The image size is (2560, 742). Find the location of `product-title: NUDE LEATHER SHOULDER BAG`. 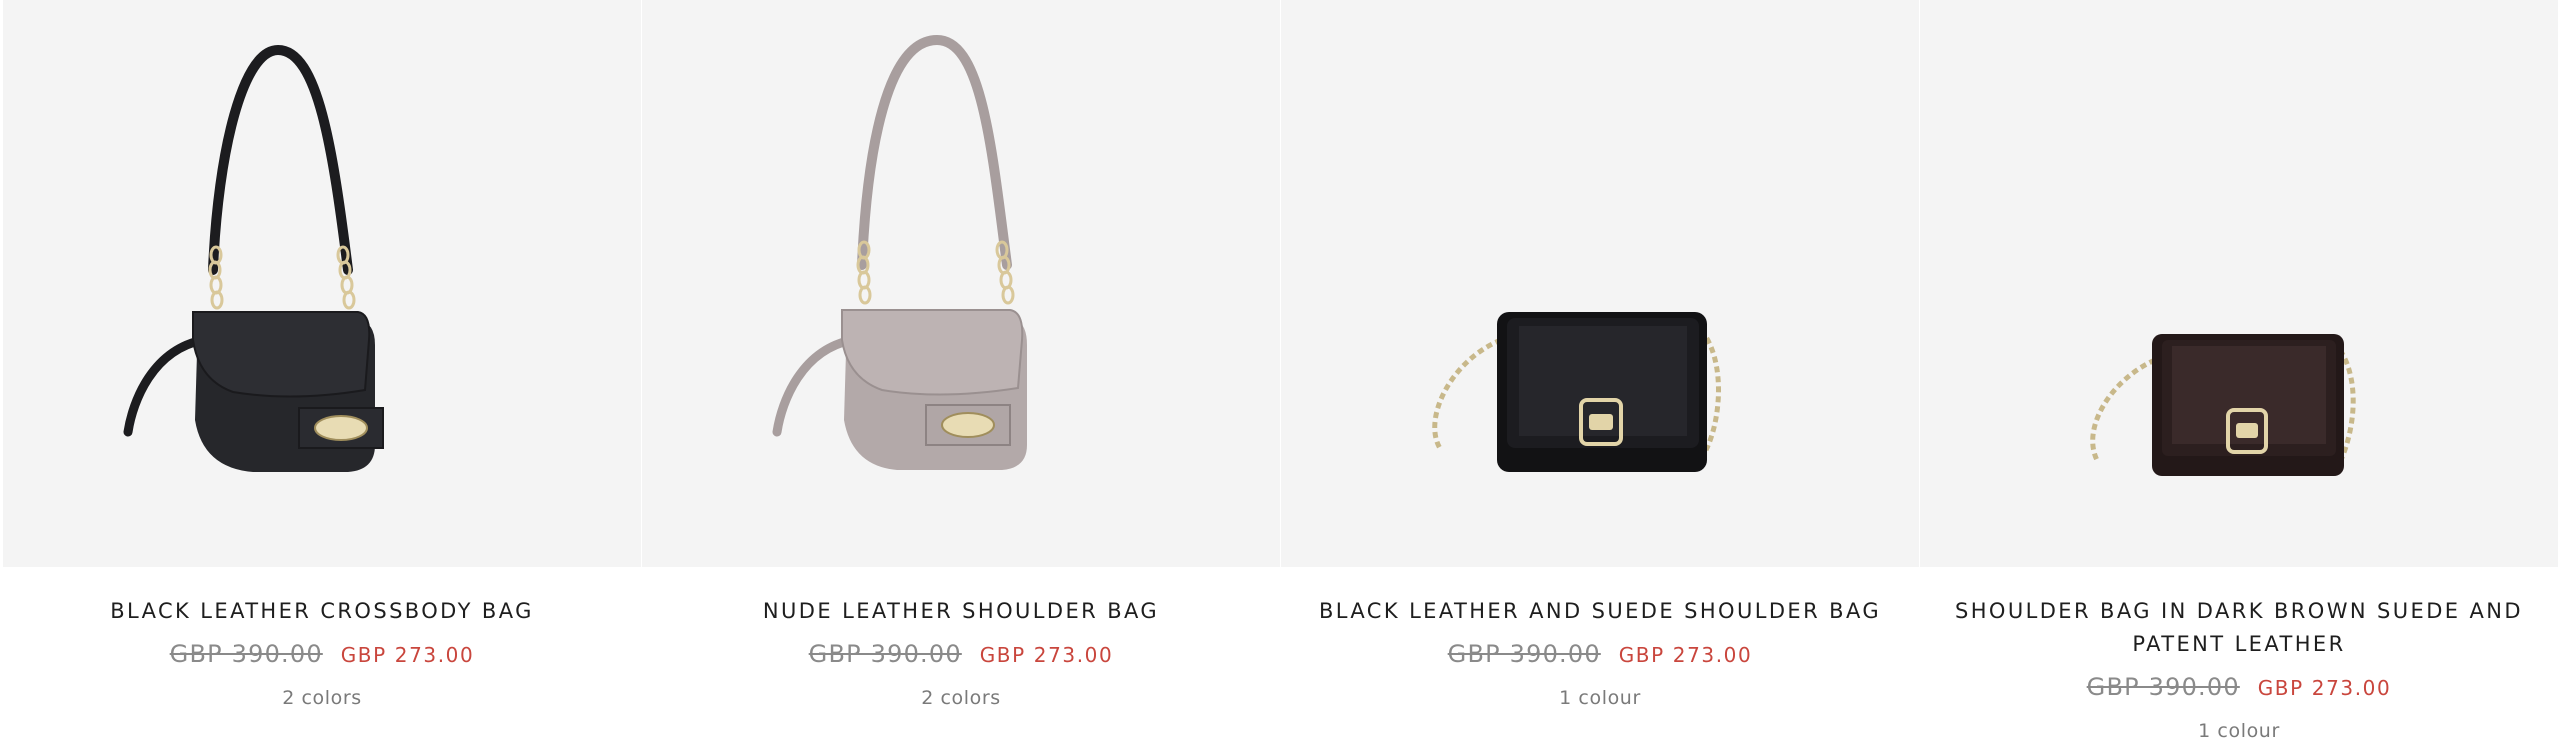

product-title: NUDE LEATHER SHOULDER BAG is located at coordinates (961, 611).